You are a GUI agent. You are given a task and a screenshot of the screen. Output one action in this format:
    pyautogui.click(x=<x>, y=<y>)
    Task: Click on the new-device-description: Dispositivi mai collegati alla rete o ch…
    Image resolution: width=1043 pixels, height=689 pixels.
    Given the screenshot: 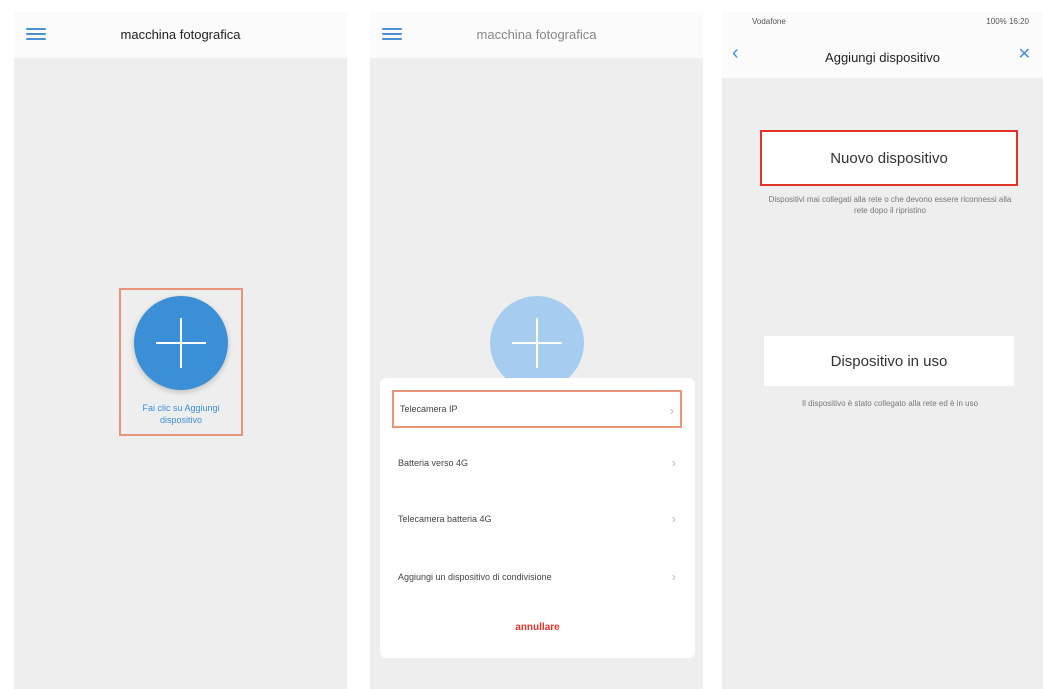 What is the action you would take?
    pyautogui.click(x=890, y=205)
    